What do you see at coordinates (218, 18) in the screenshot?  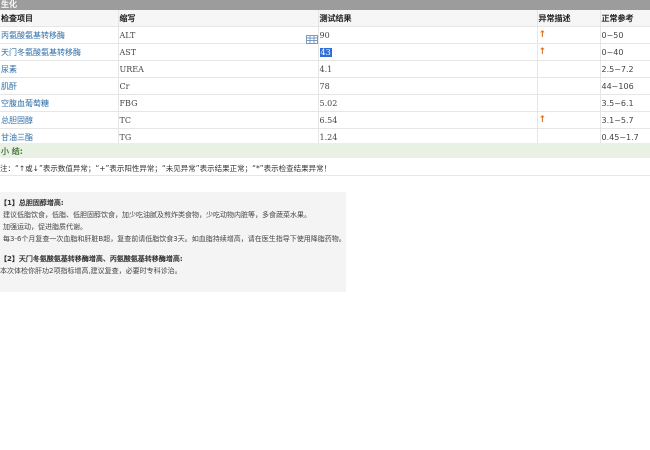 I see `header-code: 缩写` at bounding box center [218, 18].